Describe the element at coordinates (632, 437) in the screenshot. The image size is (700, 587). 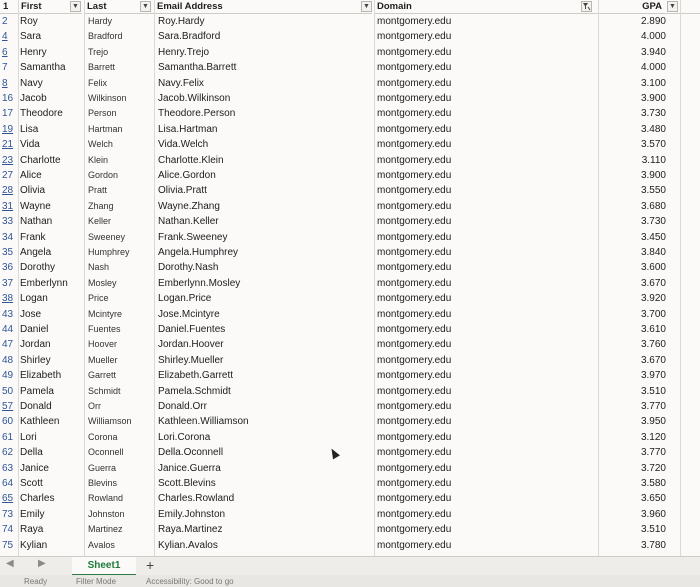
I see `cell-gpa: 3.120` at that location.